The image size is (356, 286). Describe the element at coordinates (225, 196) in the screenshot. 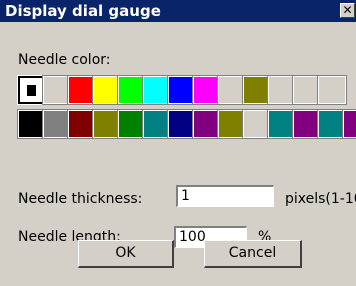

I see `needle-thickness-field: 1` at that location.